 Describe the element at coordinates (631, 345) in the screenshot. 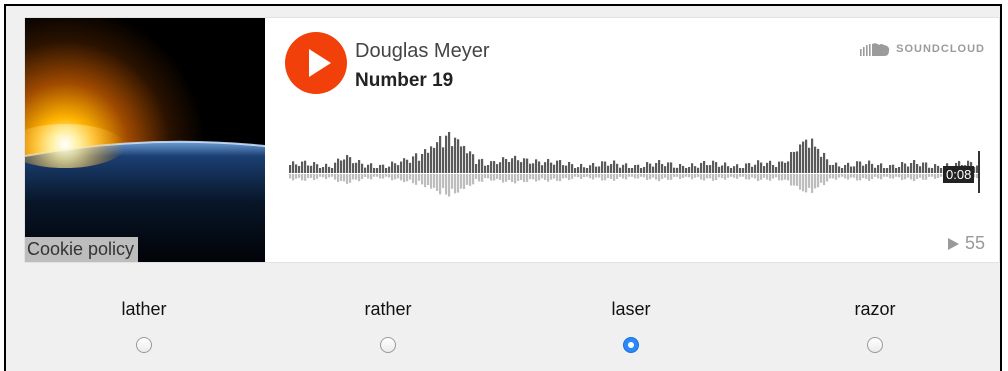

I see `option-radio-laser` at that location.